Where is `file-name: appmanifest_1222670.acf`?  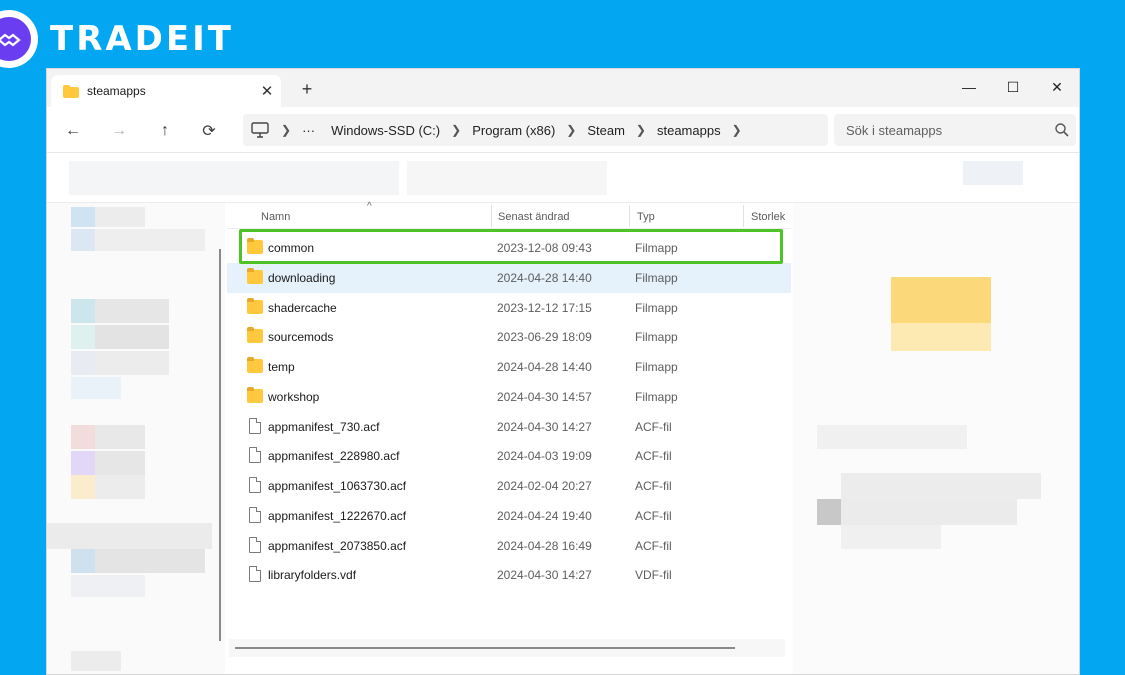 file-name: appmanifest_1222670.acf is located at coordinates (337, 515).